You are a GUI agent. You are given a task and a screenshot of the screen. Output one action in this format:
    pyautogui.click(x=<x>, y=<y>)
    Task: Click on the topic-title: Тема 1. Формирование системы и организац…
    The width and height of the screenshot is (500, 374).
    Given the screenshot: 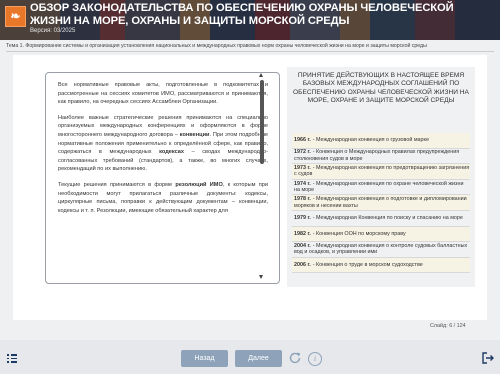 What is the action you would take?
    pyautogui.click(x=216, y=46)
    